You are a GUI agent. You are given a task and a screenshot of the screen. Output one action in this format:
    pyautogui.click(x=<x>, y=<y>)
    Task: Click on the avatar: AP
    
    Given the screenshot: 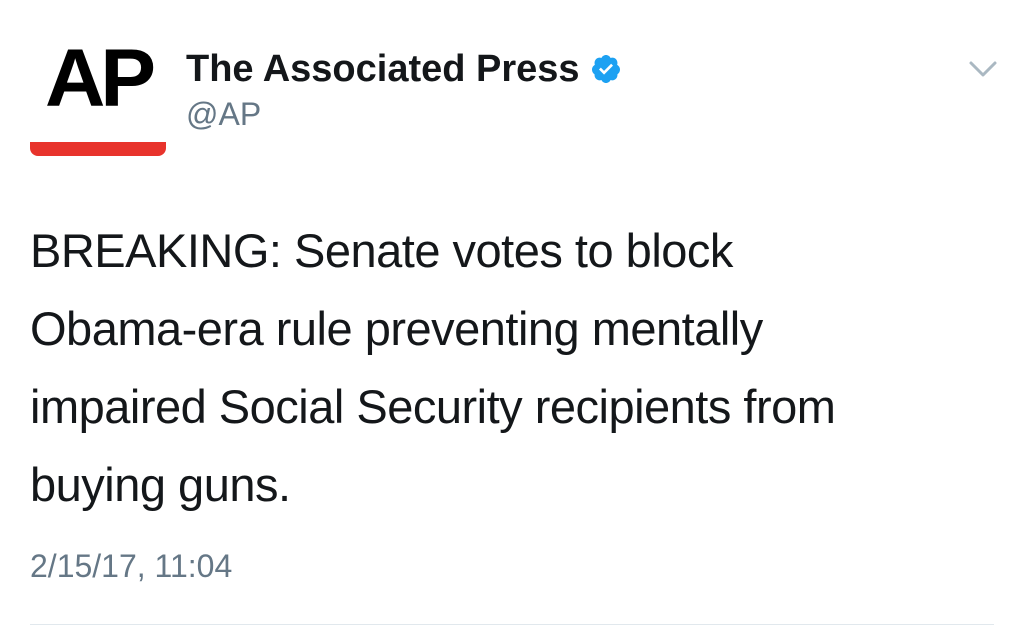 What is the action you would take?
    pyautogui.click(x=98, y=100)
    